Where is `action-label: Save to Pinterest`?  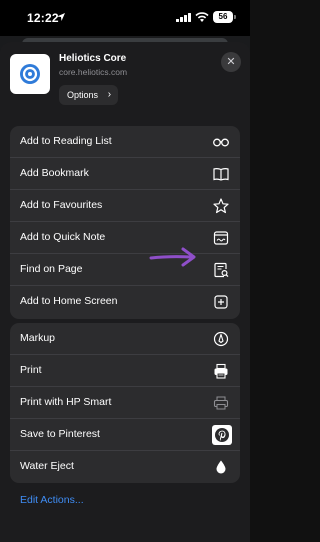 action-label: Save to Pinterest is located at coordinates (60, 434).